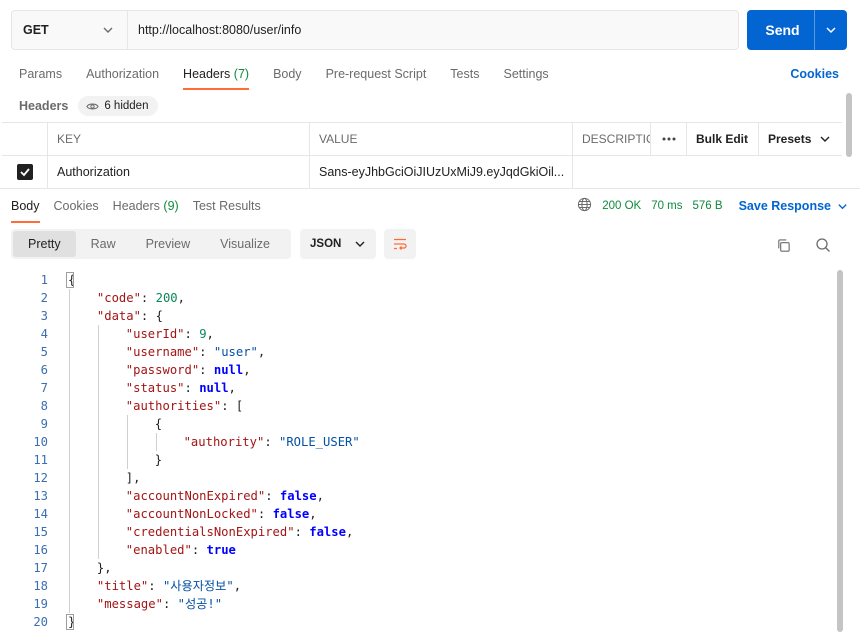 The image size is (860, 641). What do you see at coordinates (25, 210) in the screenshot?
I see `tab-response-body: Body` at bounding box center [25, 210].